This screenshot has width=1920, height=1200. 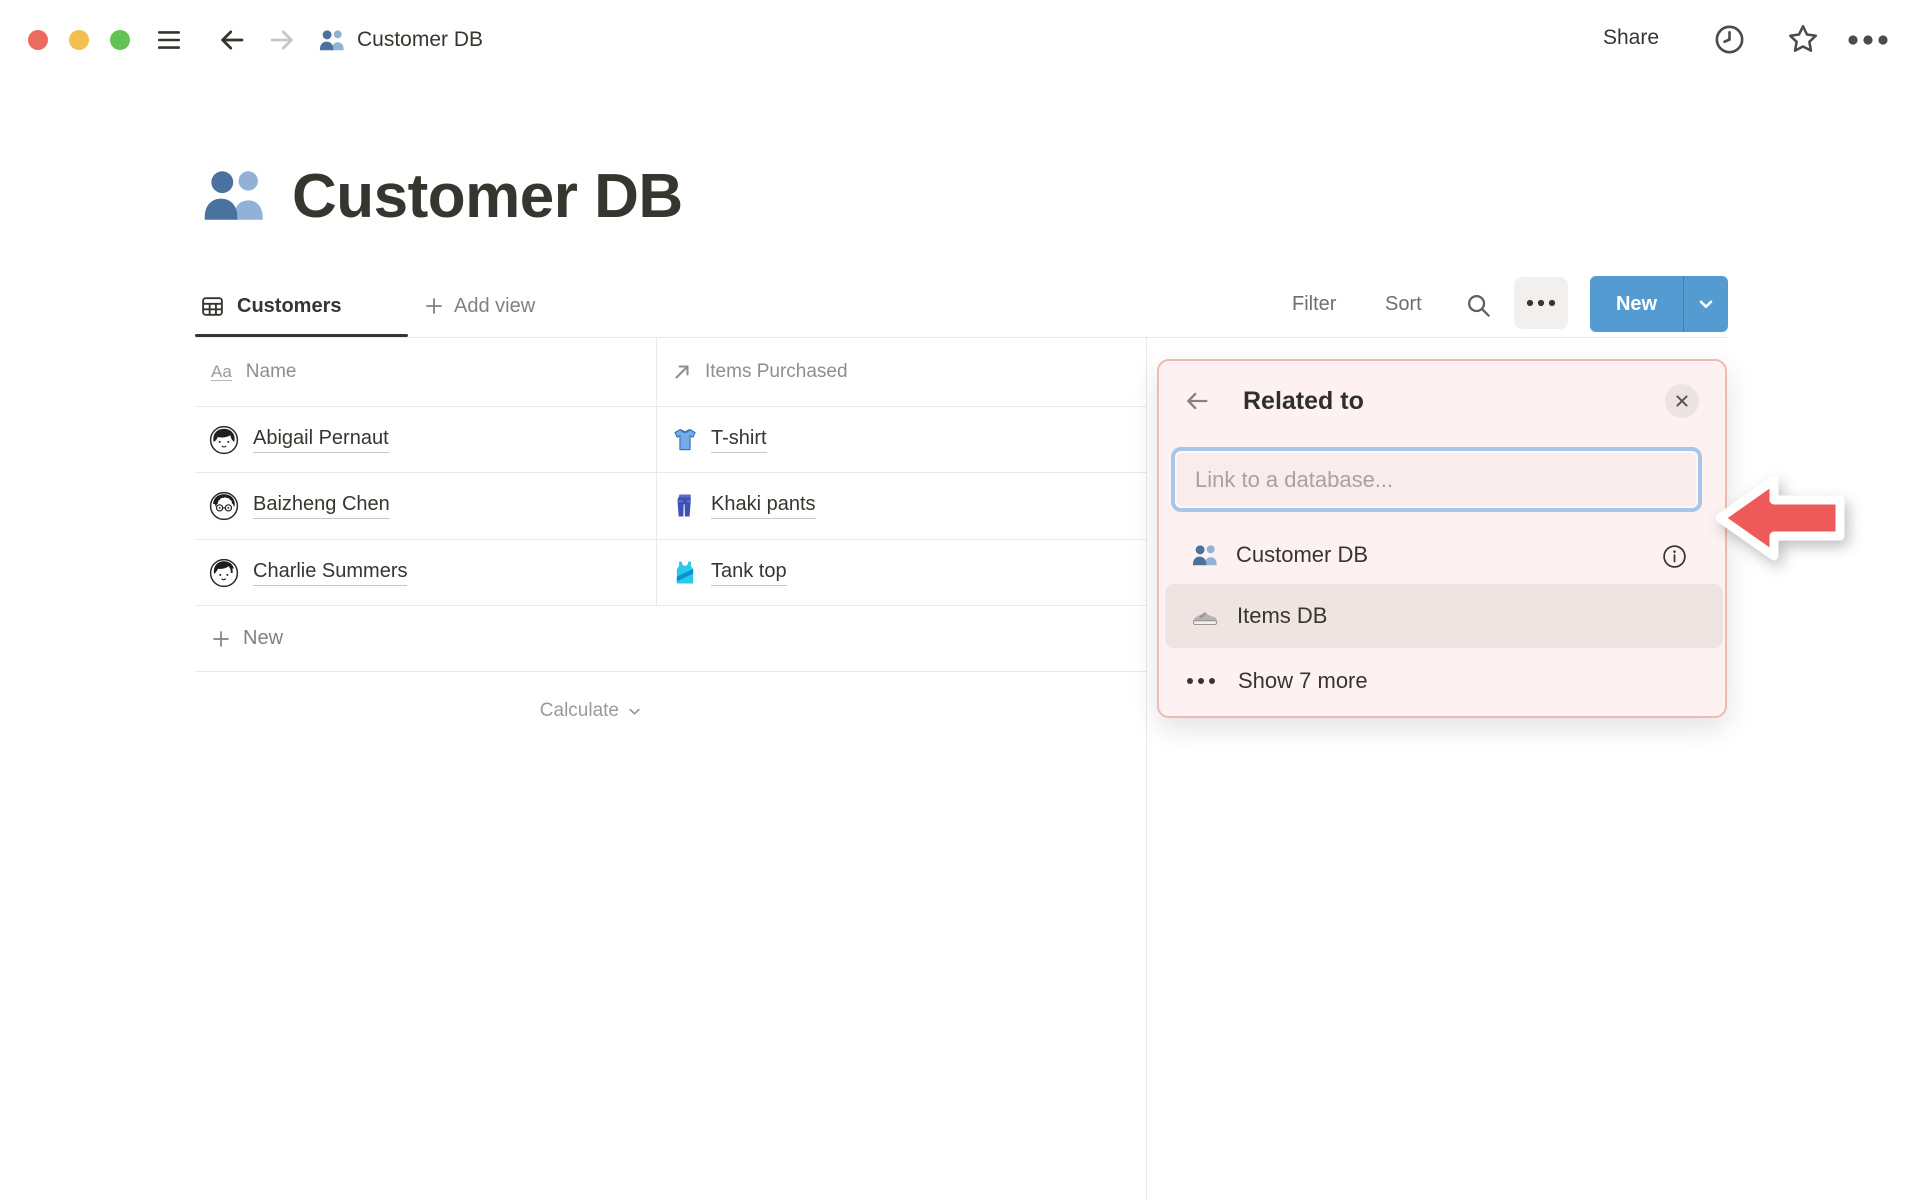 I want to click on tutorial-arrow-left-icon, so click(x=1780, y=518).